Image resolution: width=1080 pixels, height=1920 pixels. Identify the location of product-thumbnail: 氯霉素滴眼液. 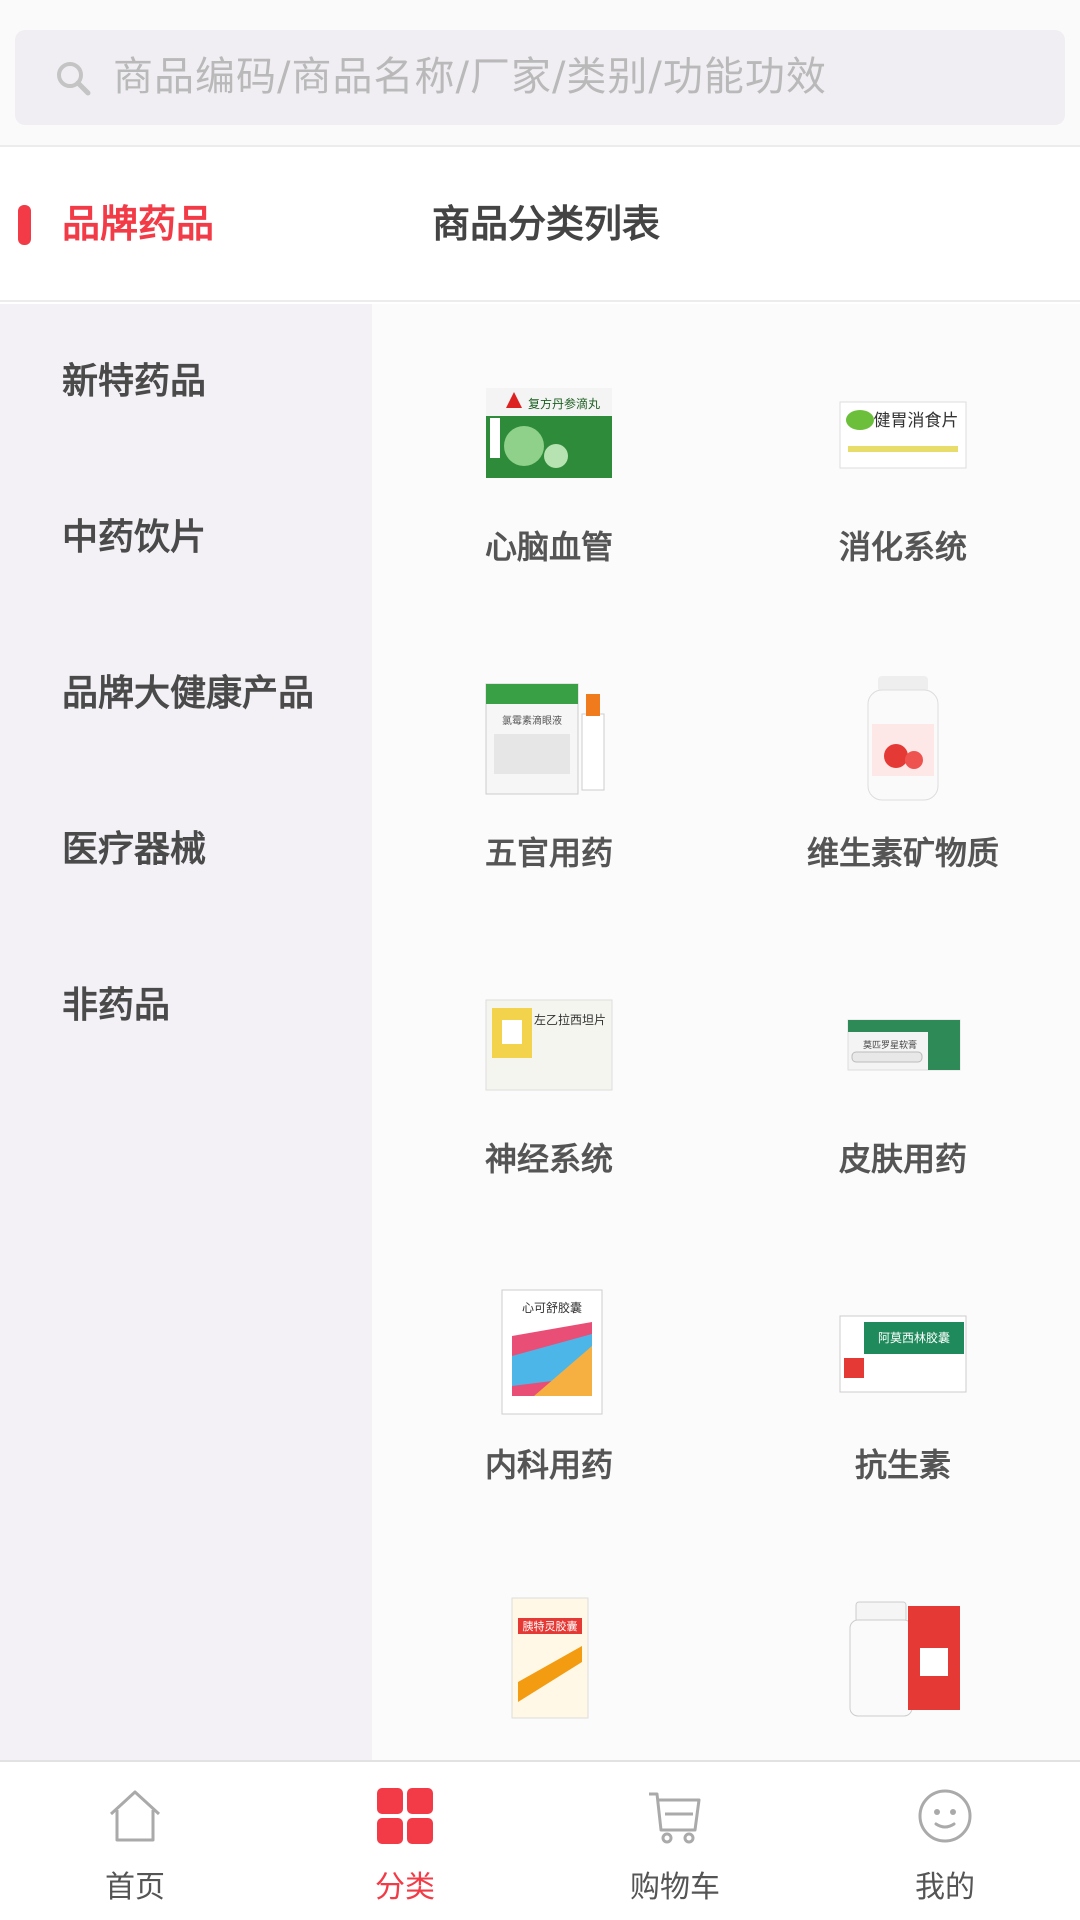
(545, 739).